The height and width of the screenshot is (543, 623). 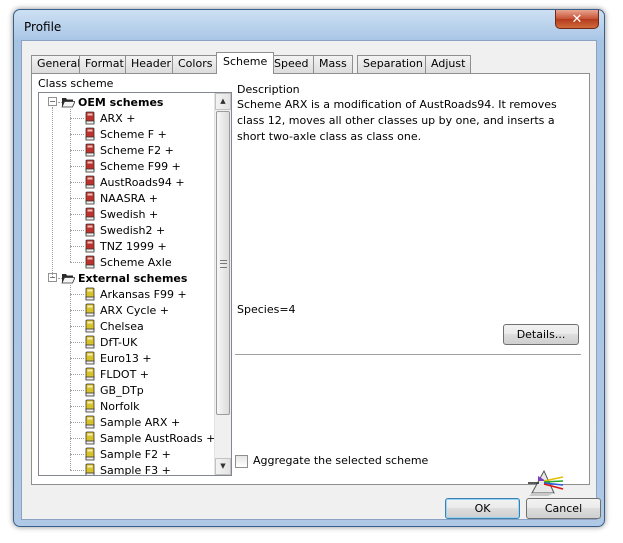 I want to click on tab-adjust: Adjust, so click(x=448, y=64).